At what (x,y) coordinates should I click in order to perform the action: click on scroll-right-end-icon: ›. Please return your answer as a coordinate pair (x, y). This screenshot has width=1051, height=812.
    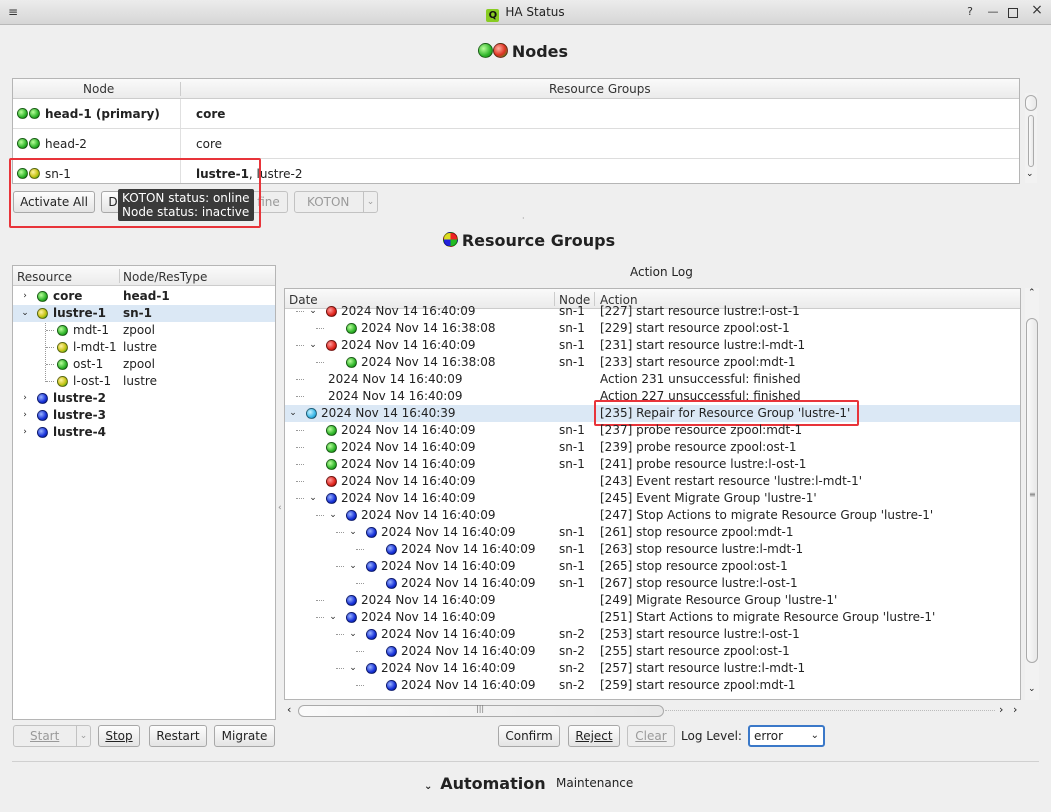
    Looking at the image, I should click on (1015, 709).